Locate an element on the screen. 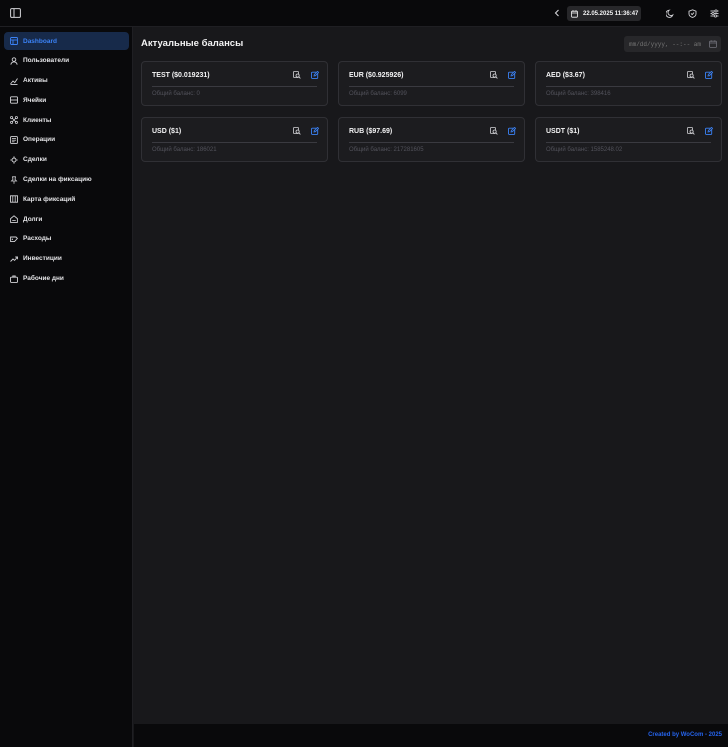 The width and height of the screenshot is (728, 747). date-filter-input is located at coordinates (672, 44).